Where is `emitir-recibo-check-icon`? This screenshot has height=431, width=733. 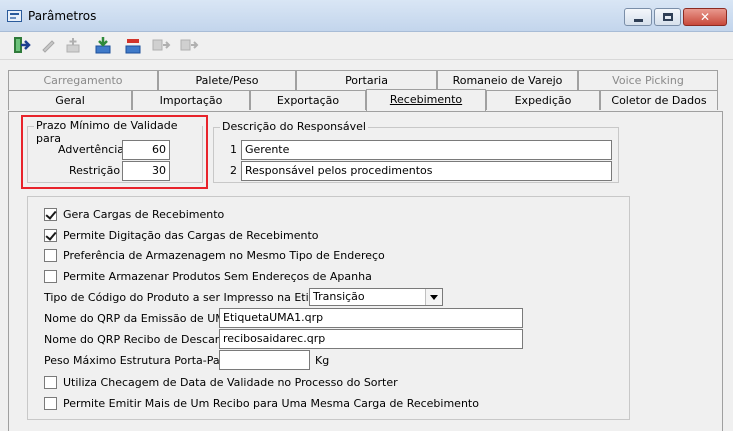 emitir-recibo-check-icon is located at coordinates (50, 403).